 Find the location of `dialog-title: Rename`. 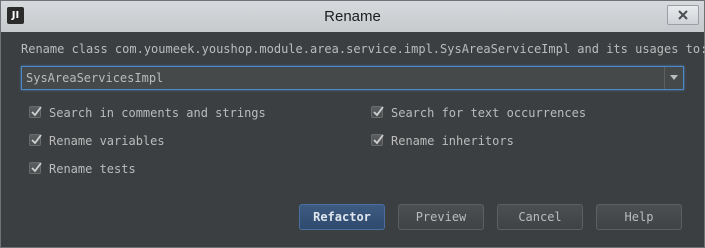

dialog-title: Rename is located at coordinates (352, 16).